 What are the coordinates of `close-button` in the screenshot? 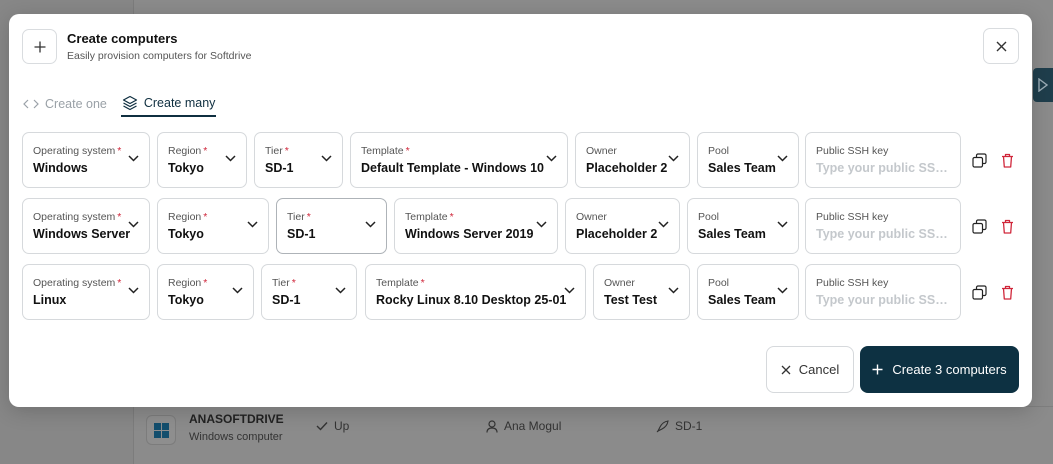 It's located at (1001, 46).